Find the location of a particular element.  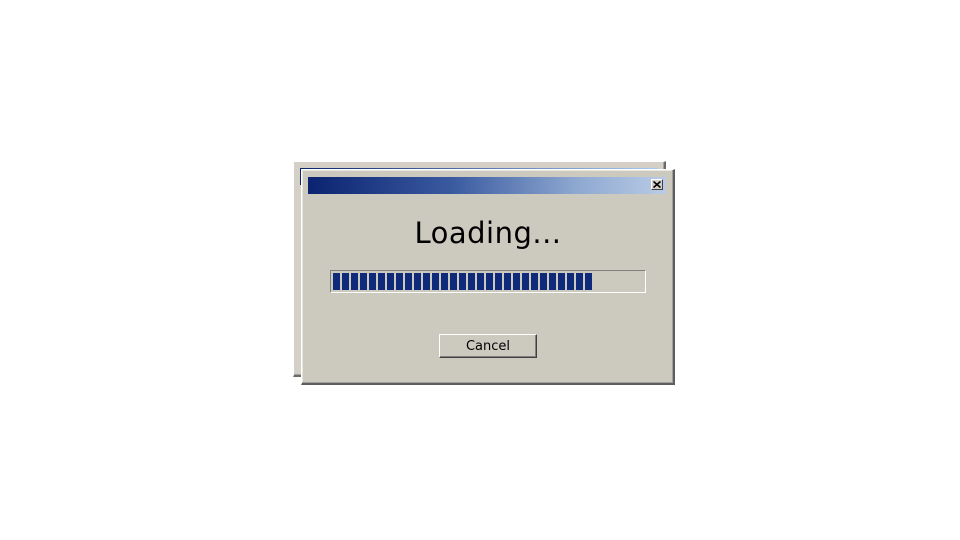

dialog-titlebar is located at coordinates (487, 185).